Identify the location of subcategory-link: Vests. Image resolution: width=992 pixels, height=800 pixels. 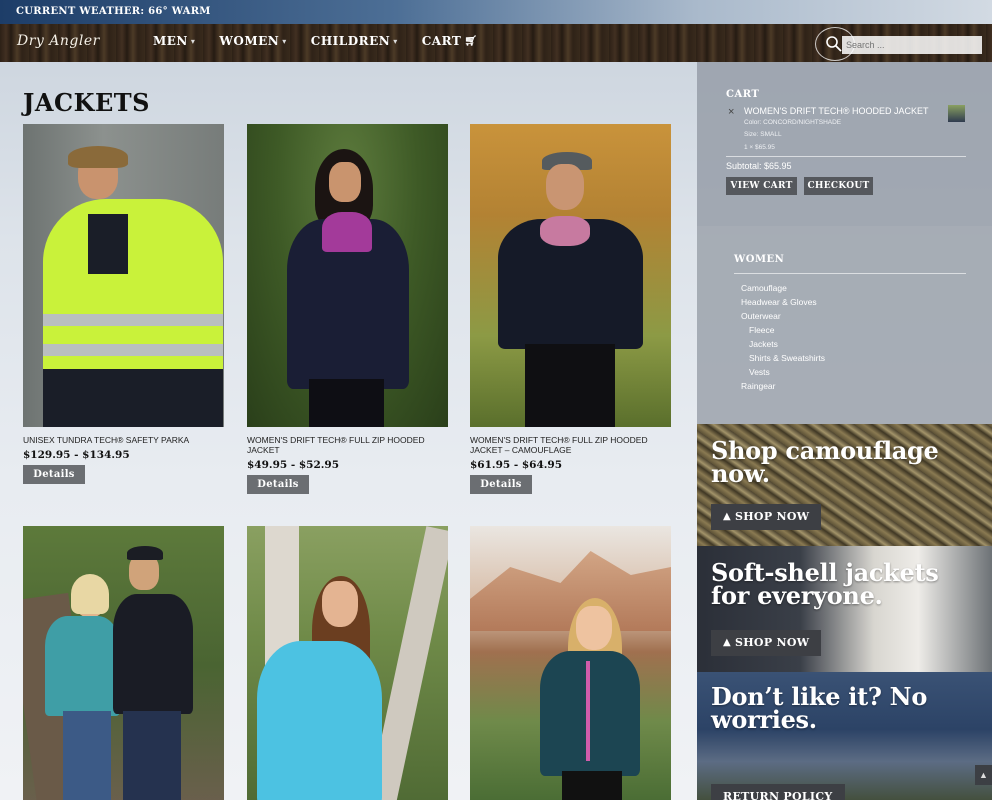
(759, 372).